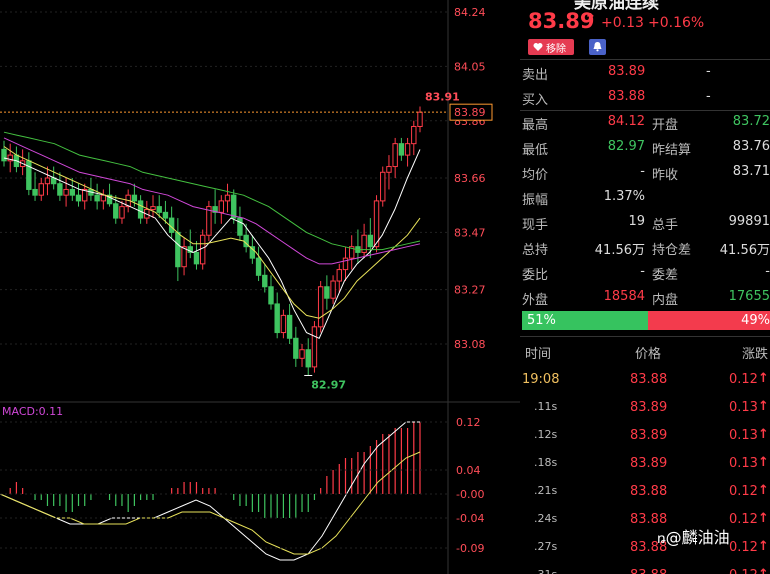  I want to click on price-tick-label: 83.08, so click(470, 344).